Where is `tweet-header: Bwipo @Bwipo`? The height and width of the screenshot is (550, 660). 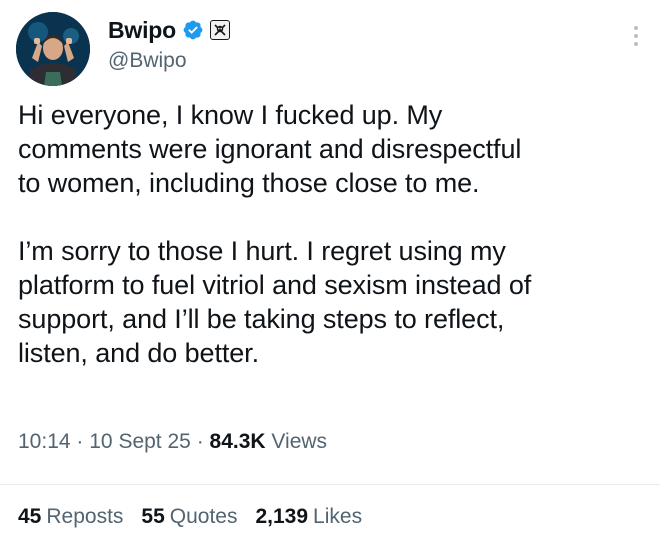 tweet-header: Bwipo @Bwipo is located at coordinates (330, 49).